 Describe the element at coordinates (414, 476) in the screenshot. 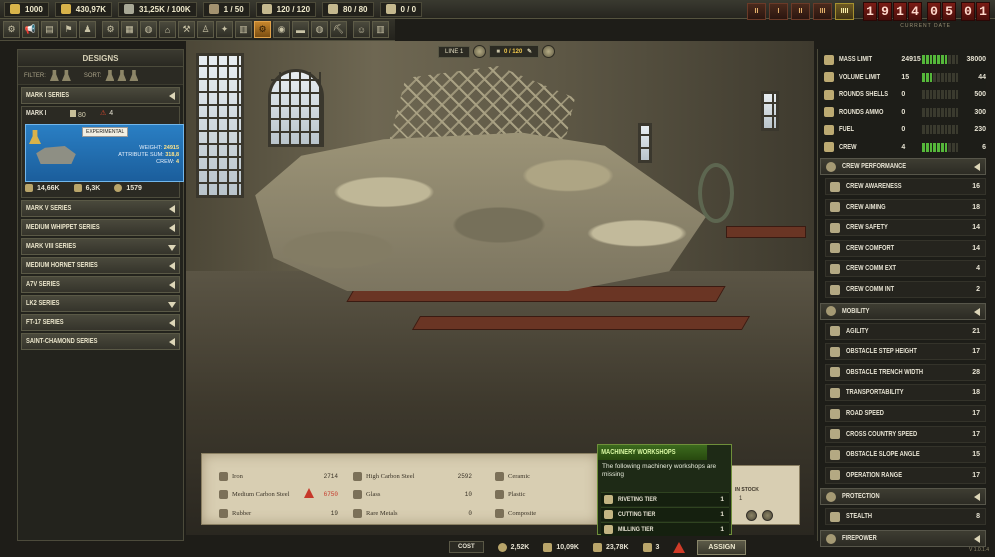

I see `material-row: High Carbon Steel 2592` at that location.